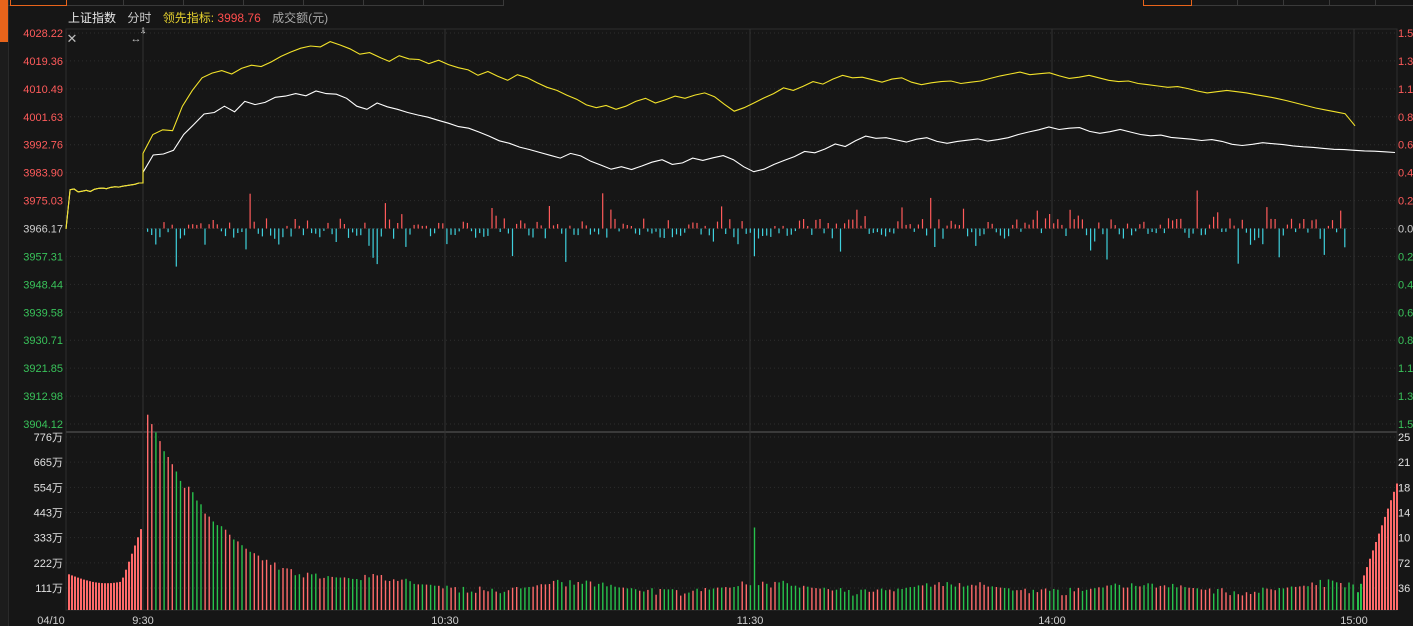 The image size is (1413, 626). Describe the element at coordinates (48, 463) in the screenshot. I see `volume-tick-label: 665万` at that location.